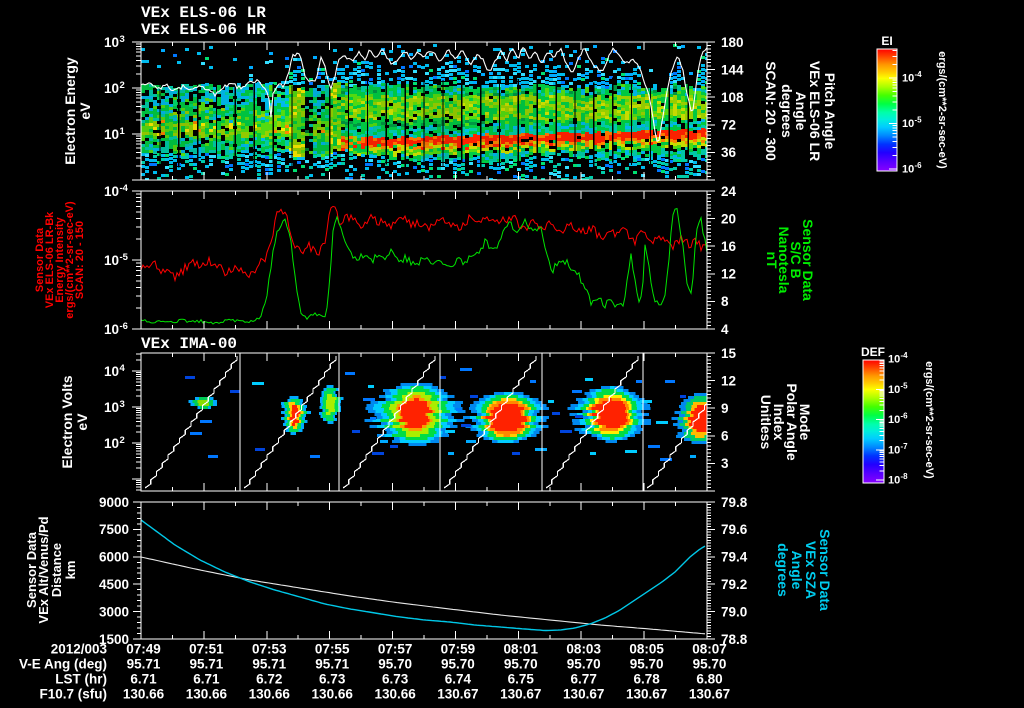 The height and width of the screenshot is (708, 1024). Describe the element at coordinates (395, 649) in the screenshot. I see `svg-text: 07:57` at that location.